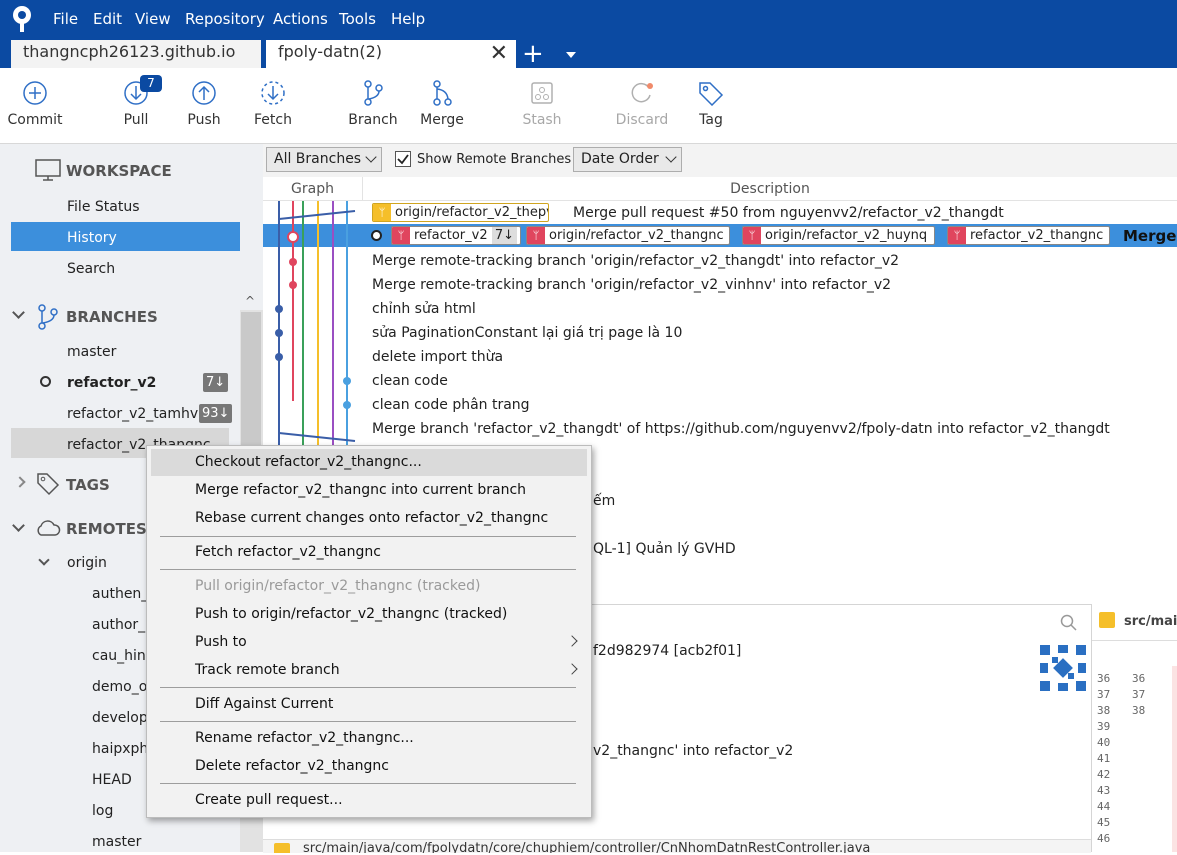 This screenshot has height=855, width=1177. I want to click on graph-column-header: Graph, so click(313, 189).